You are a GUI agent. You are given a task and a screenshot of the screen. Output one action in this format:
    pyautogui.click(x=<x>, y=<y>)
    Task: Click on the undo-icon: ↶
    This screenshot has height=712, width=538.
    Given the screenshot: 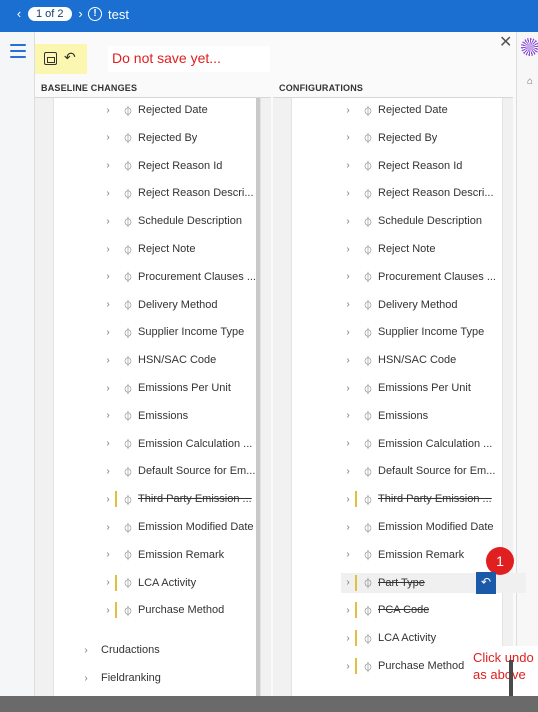 What is the action you would take?
    pyautogui.click(x=70, y=57)
    